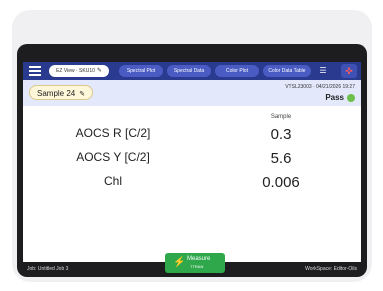 Image resolution: width=383 pixels, height=291 pixels. What do you see at coordinates (349, 71) in the screenshot?
I see `target-icon: ✜` at bounding box center [349, 71].